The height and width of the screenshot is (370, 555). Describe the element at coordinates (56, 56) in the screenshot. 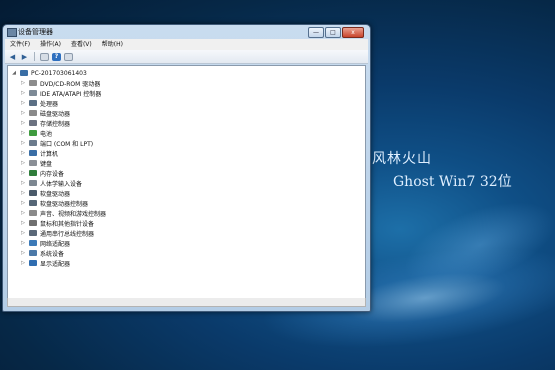

I see `help-icon: ?` at that location.